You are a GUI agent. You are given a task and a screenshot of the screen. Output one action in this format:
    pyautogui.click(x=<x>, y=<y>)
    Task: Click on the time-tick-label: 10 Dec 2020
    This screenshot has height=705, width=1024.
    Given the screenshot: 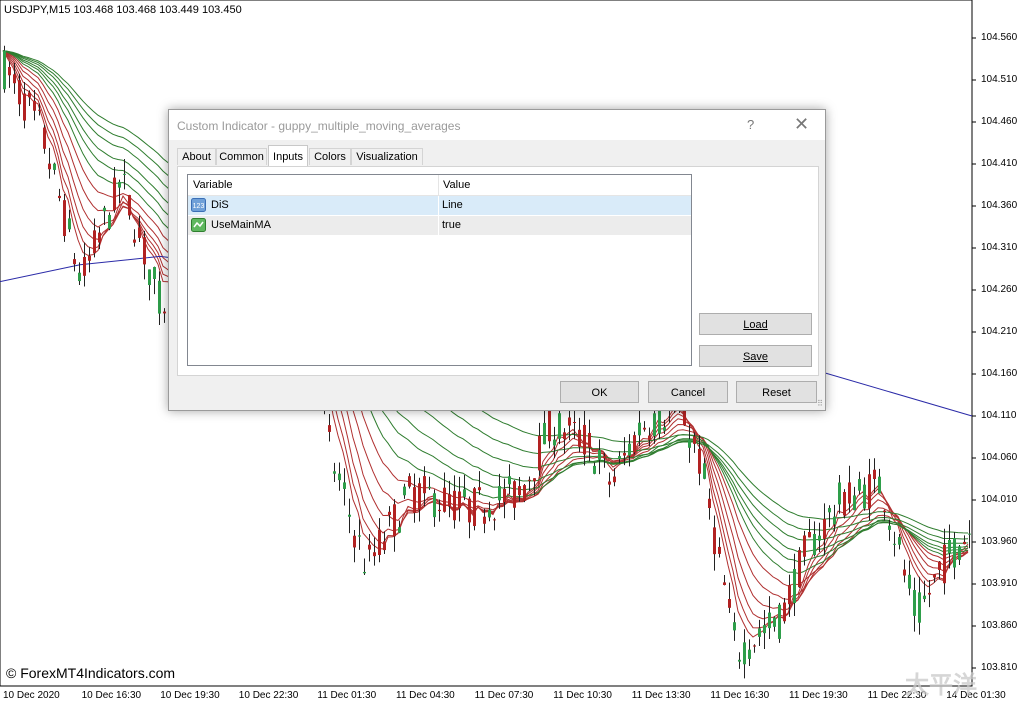 What is the action you would take?
    pyautogui.click(x=31, y=695)
    